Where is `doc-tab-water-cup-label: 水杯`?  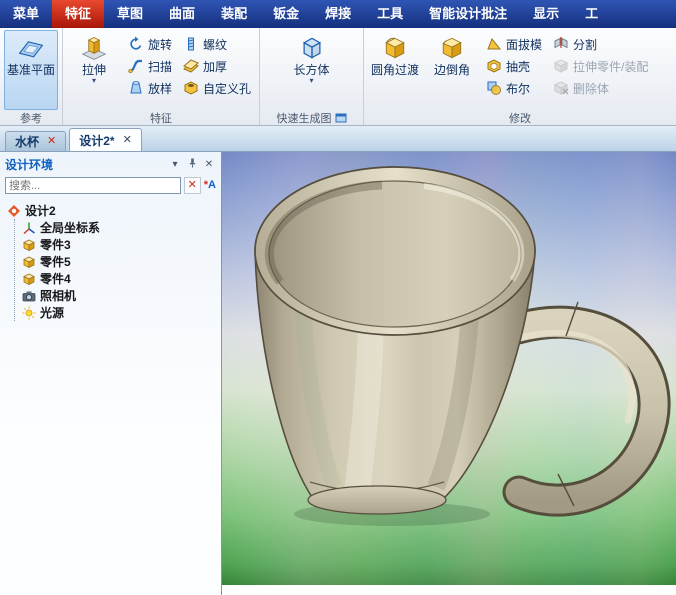
doc-tab-water-cup-label: 水杯 is located at coordinates (27, 142).